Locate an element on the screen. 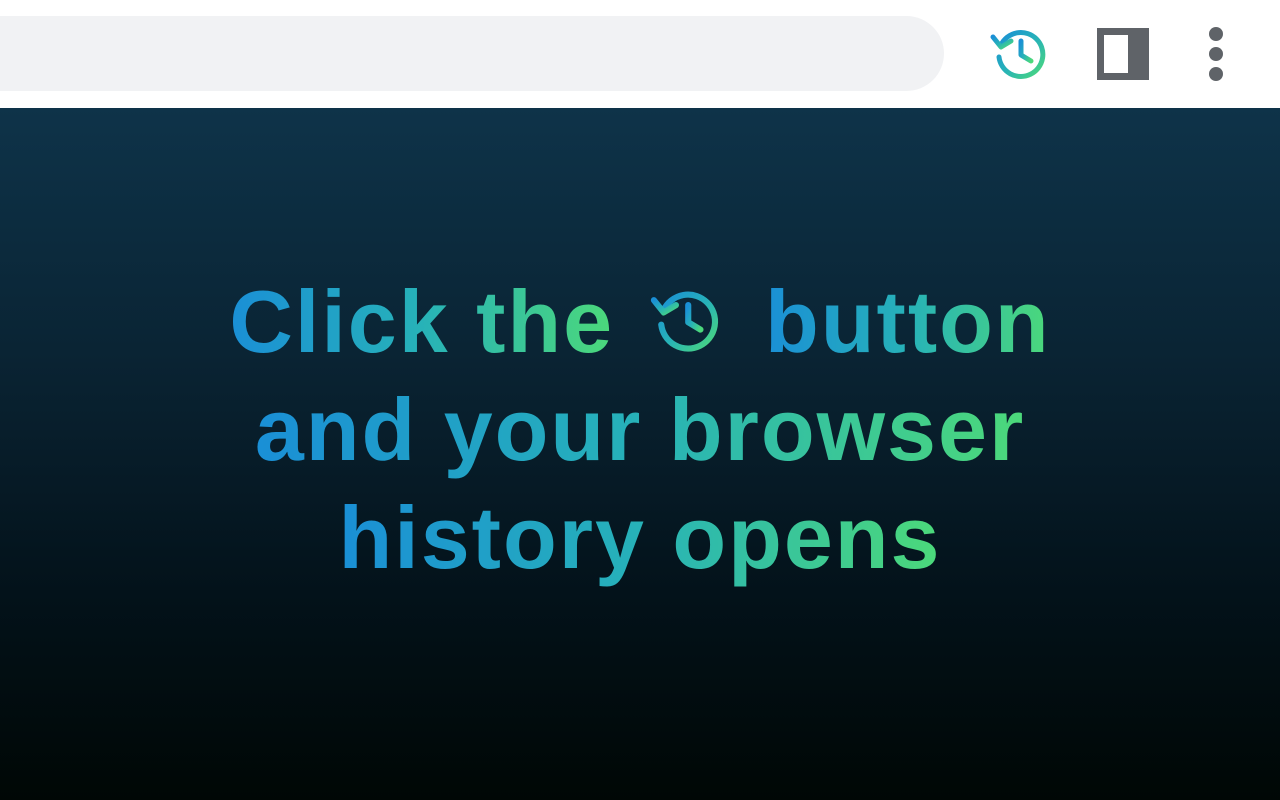 The image size is (1280, 800). headline-text-button: button is located at coordinates (908, 322).